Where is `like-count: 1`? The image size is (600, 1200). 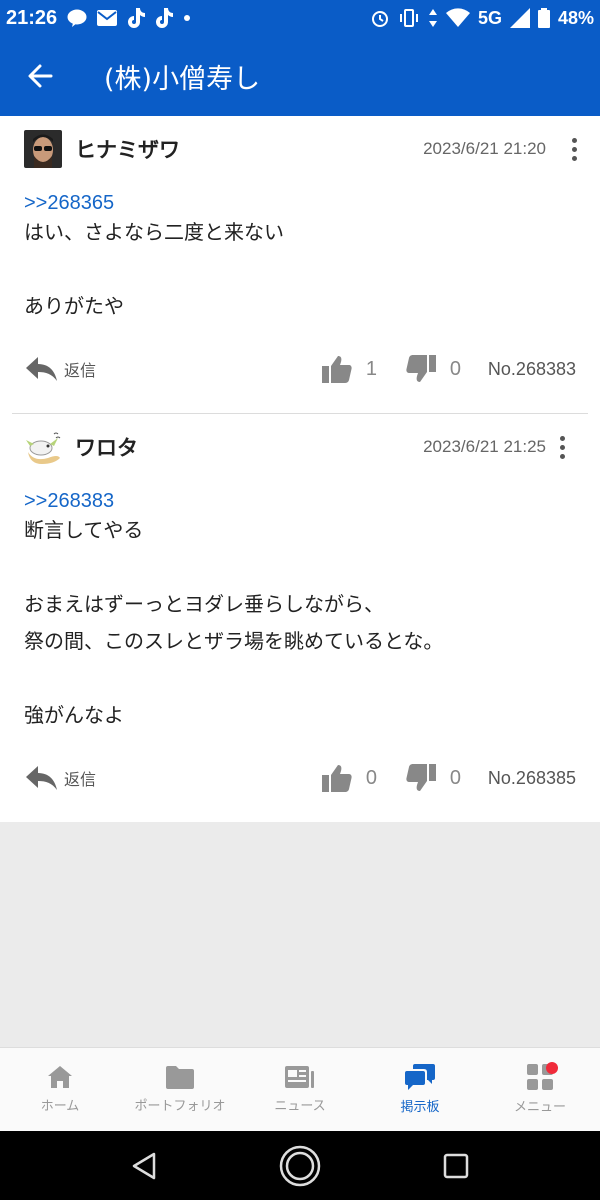 like-count: 1 is located at coordinates (371, 368).